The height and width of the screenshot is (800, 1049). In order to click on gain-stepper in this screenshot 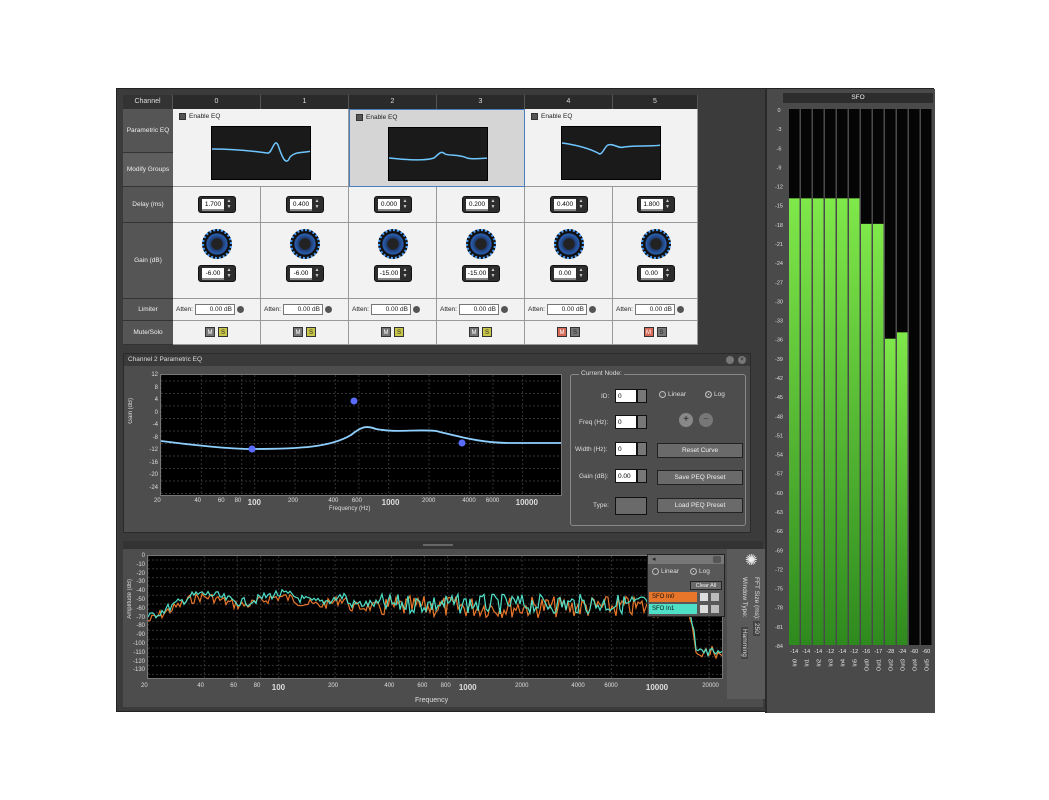, I will do `click(642, 476)`.